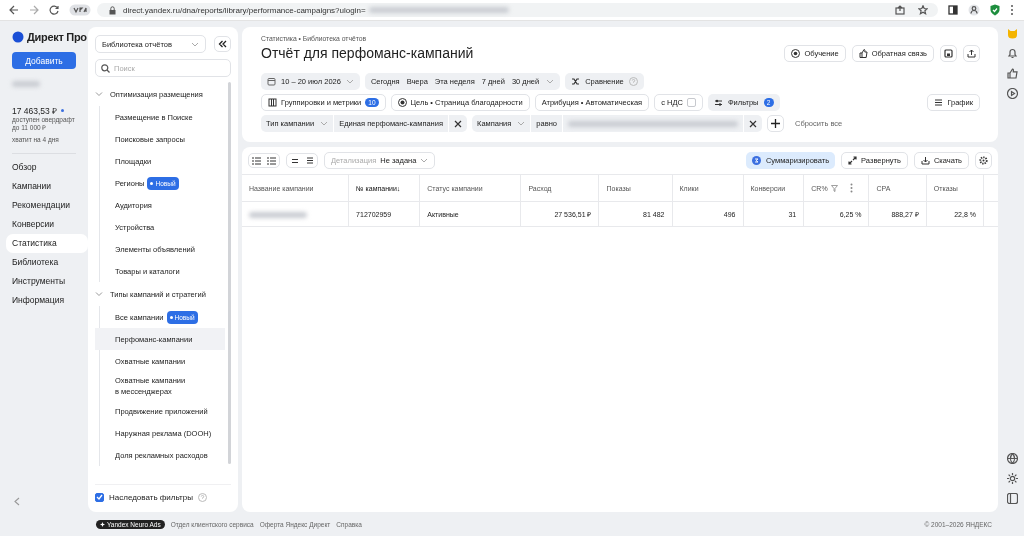 This screenshot has height=536, width=1024. I want to click on upload-icon, so click(971, 53).